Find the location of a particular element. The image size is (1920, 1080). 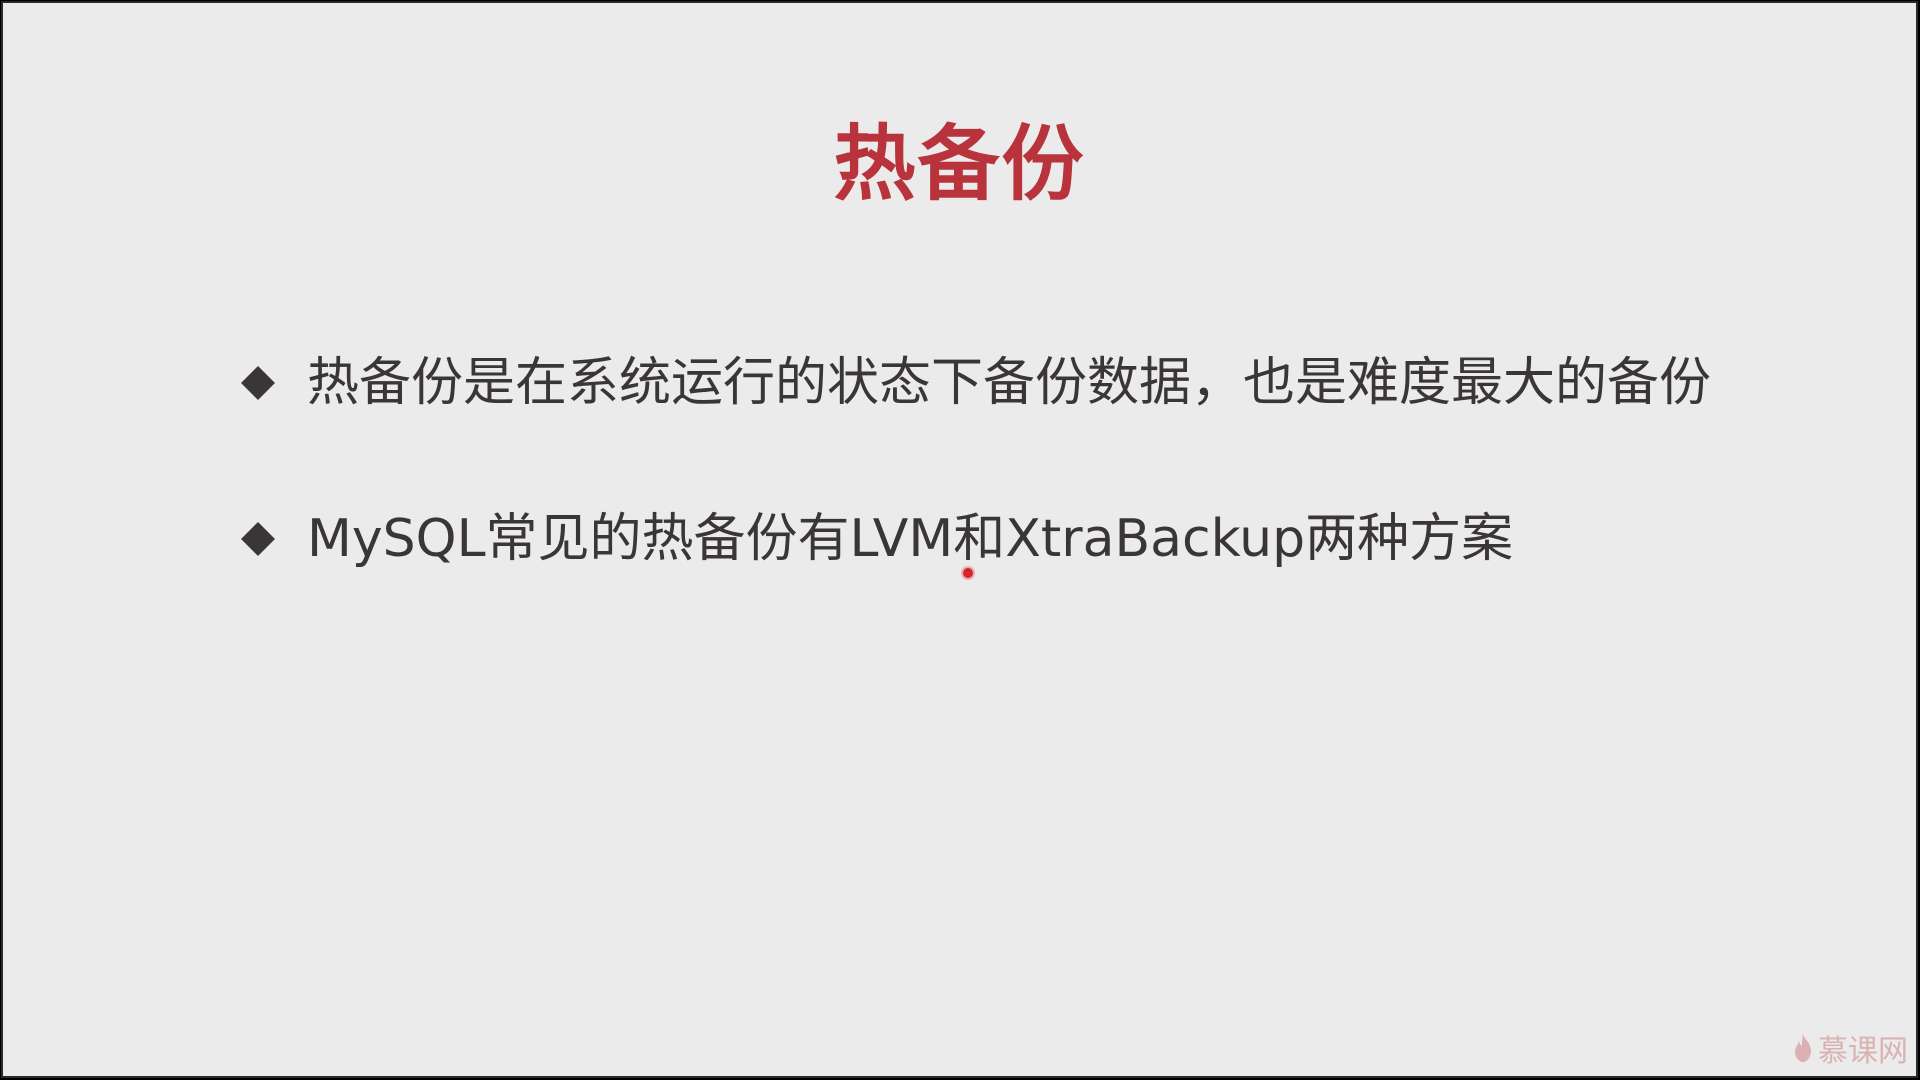

list-item: MySQL常见的热备份有LVM和XtraBackup两种方案 is located at coordinates (1015, 539).